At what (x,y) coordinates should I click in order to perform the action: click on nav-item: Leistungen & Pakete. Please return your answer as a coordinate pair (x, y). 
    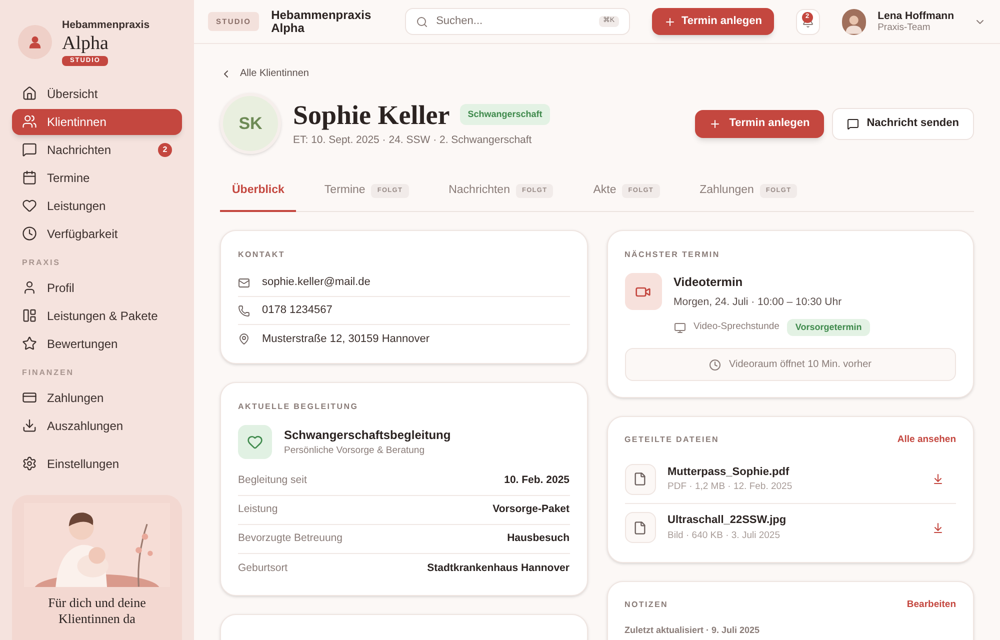
    Looking at the image, I should click on (97, 315).